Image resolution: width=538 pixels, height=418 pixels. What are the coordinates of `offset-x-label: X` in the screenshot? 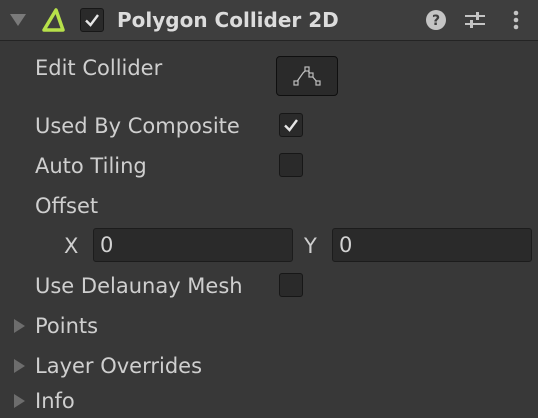 It's located at (71, 246).